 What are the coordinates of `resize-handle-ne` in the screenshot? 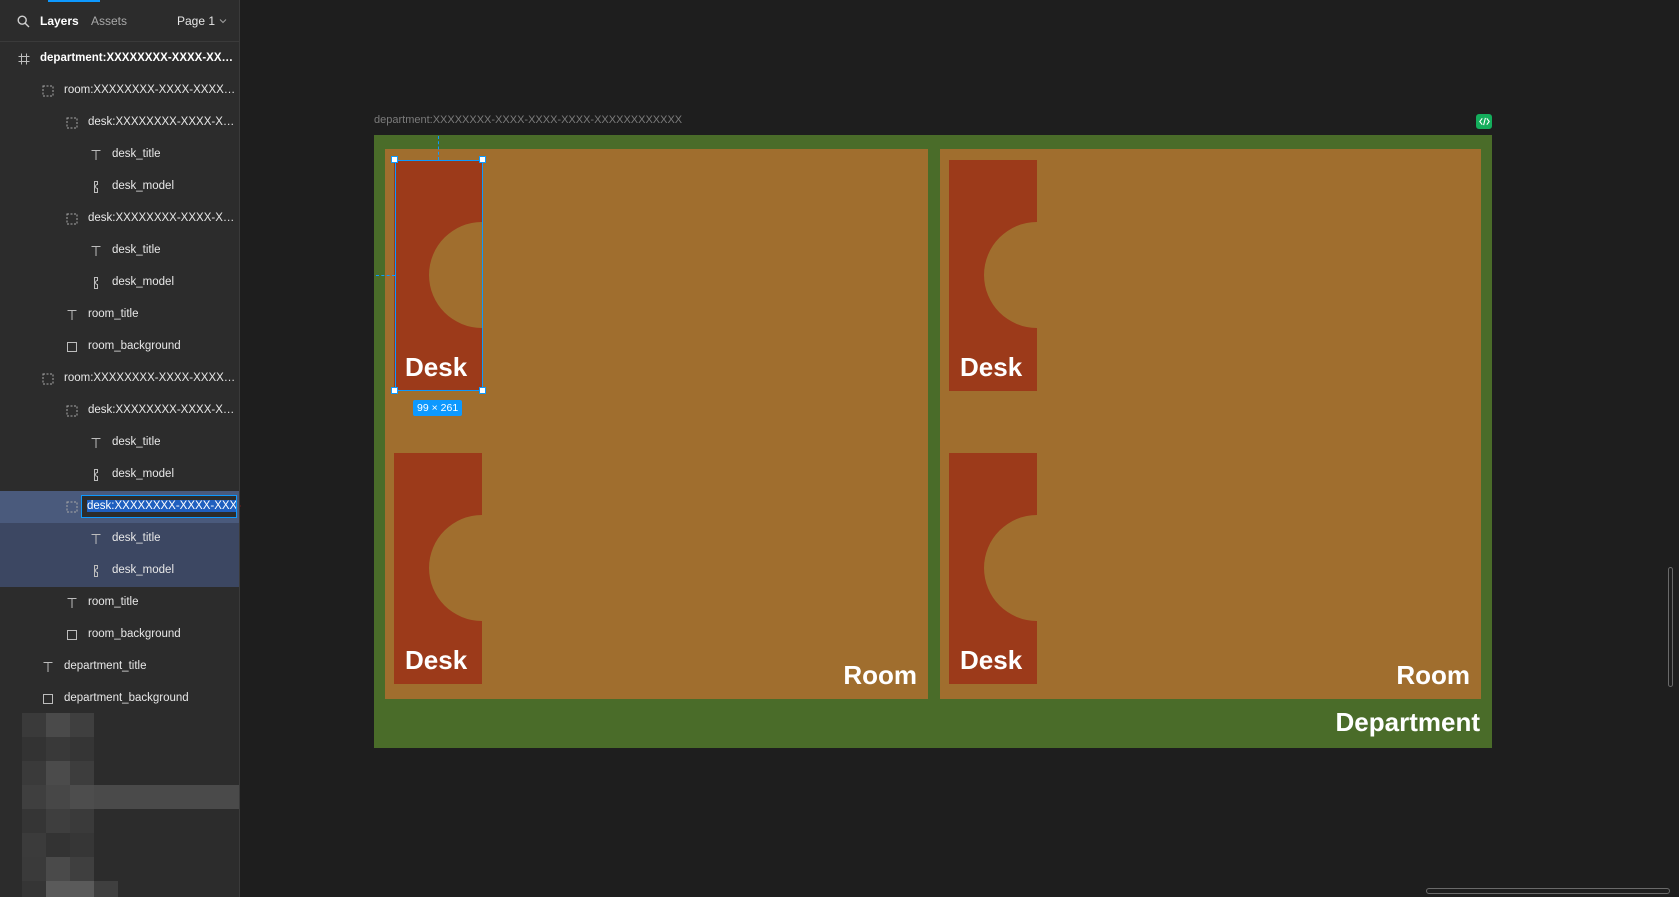 It's located at (482, 159).